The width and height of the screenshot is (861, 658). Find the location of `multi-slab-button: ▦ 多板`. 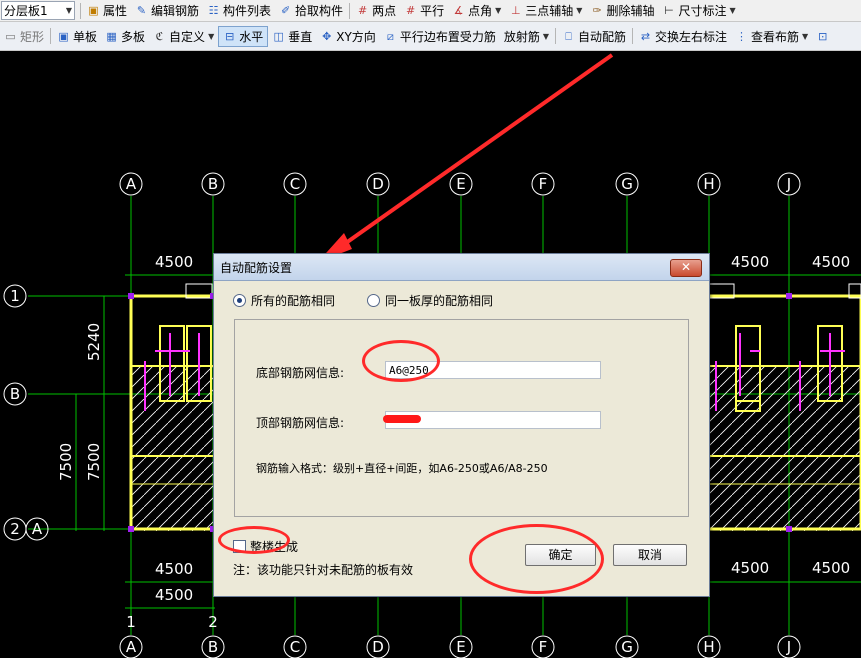

multi-slab-button: ▦ 多板 is located at coordinates (125, 36).